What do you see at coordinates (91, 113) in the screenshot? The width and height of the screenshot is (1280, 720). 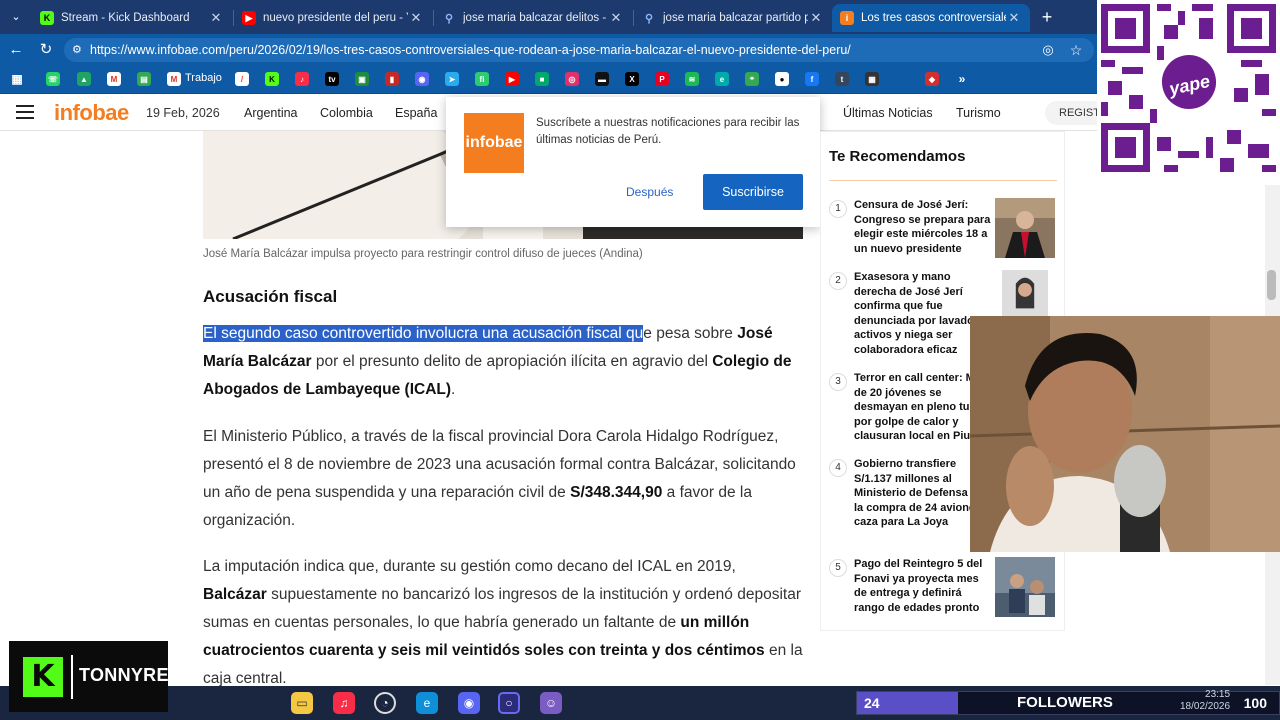 I see `infobae-logo: infobae` at bounding box center [91, 113].